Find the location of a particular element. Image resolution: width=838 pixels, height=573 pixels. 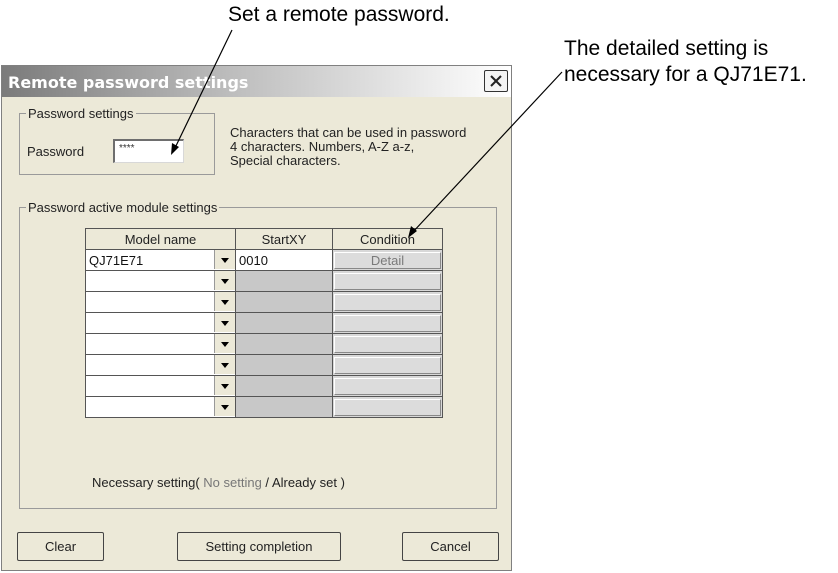

annotation-set-password: Set a remote password. is located at coordinates (339, 14).